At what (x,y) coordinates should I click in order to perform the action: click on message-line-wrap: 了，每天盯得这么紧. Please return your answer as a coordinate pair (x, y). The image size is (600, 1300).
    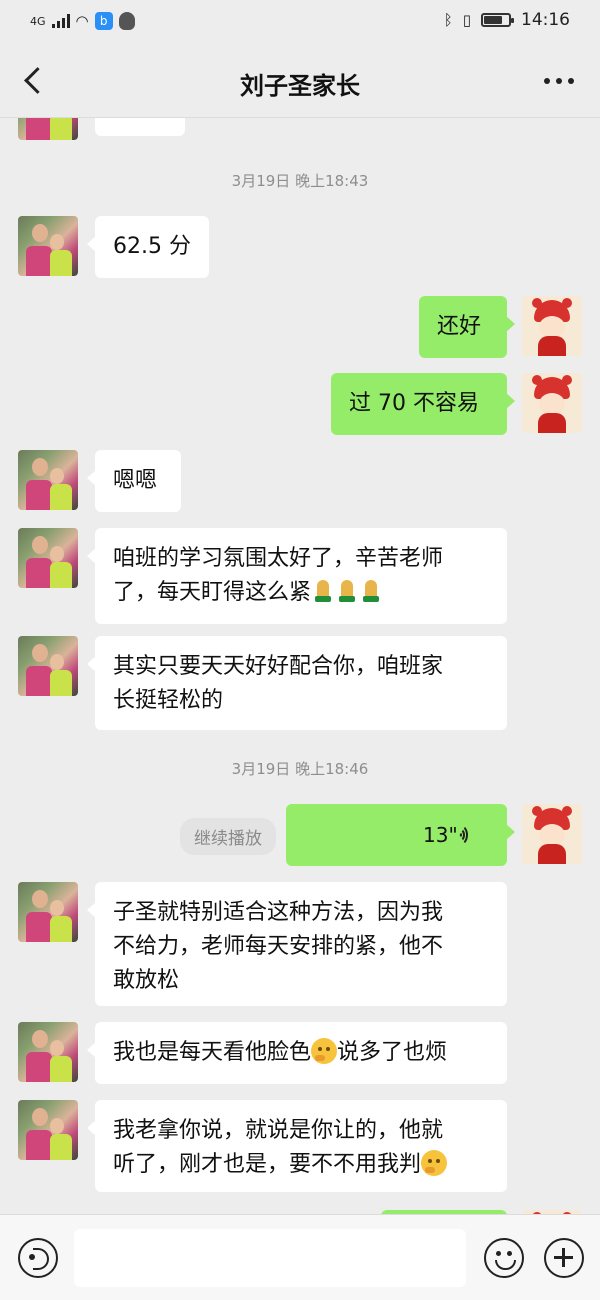
    Looking at the image, I should click on (301, 593).